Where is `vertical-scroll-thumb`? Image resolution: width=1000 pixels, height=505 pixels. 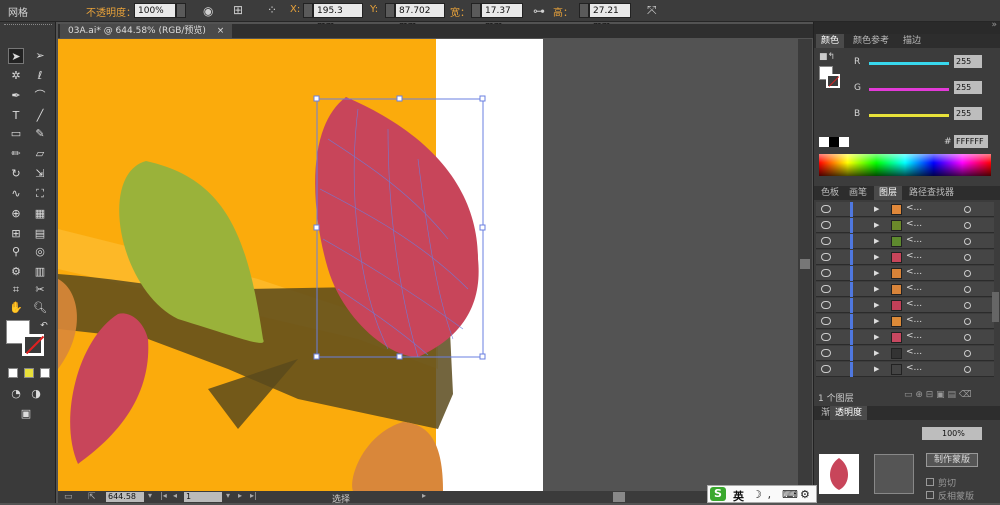
vertical-scroll-thumb is located at coordinates (805, 264).